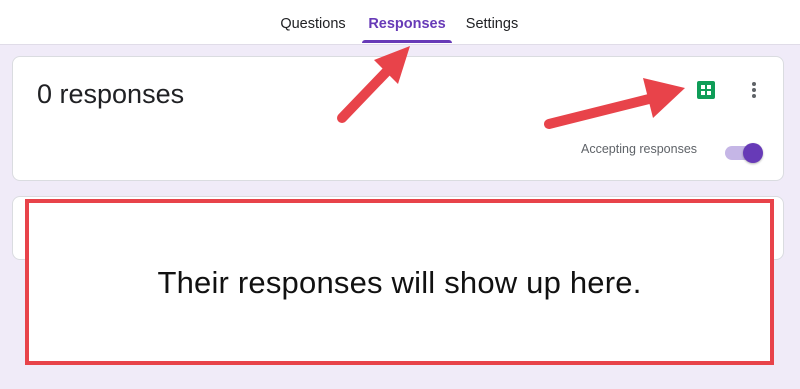 The height and width of the screenshot is (389, 800). Describe the element at coordinates (373, 84) in the screenshot. I see `annotation-arrow-responses` at that location.